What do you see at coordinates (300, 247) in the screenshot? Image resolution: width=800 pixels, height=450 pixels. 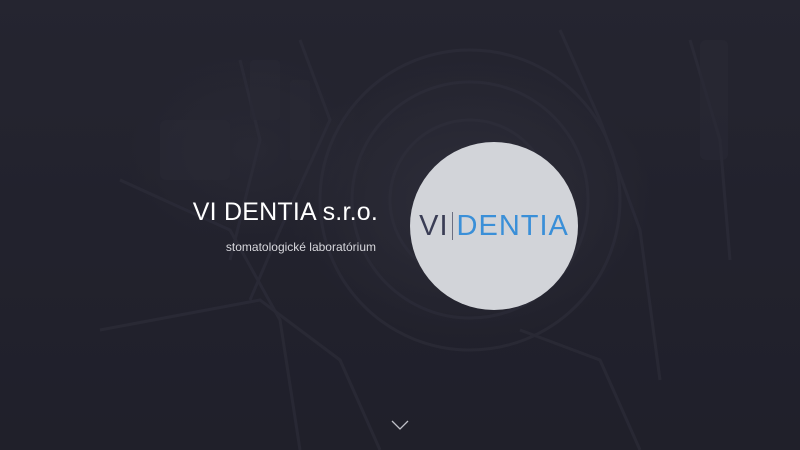 I see `tagline: stomatologické laboratórium` at bounding box center [300, 247].